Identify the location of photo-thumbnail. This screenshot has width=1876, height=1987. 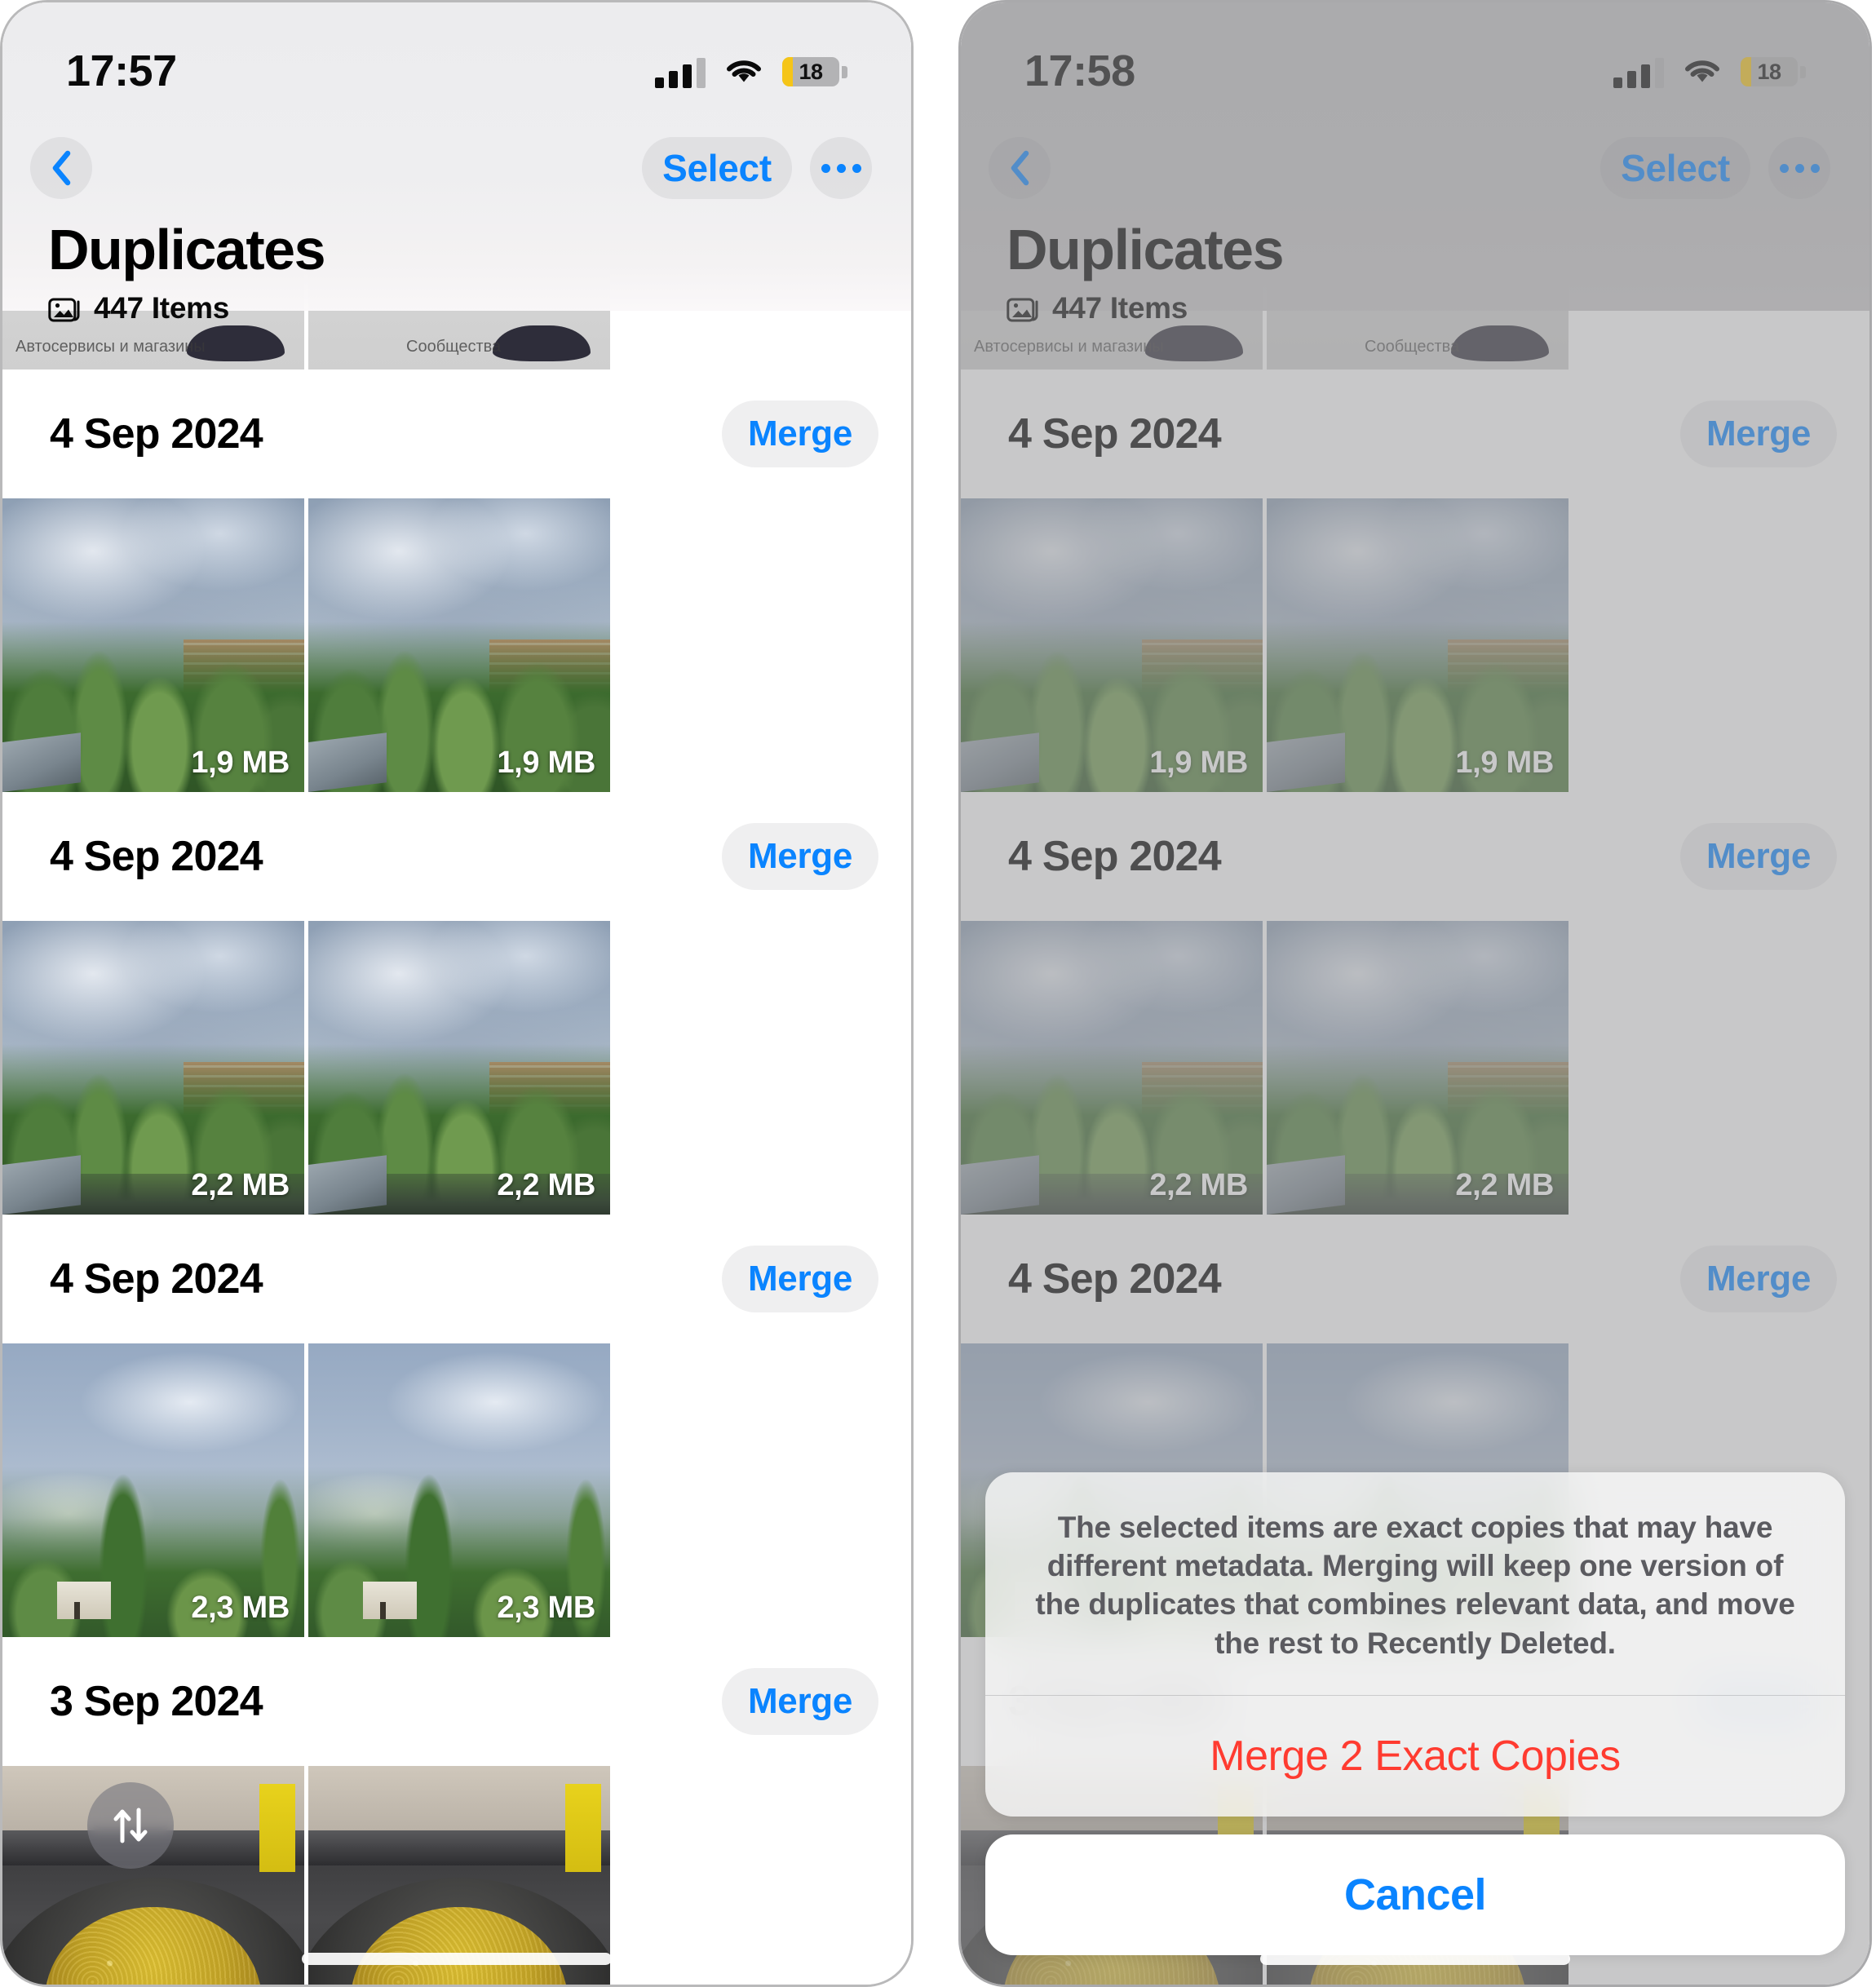
(459, 1875).